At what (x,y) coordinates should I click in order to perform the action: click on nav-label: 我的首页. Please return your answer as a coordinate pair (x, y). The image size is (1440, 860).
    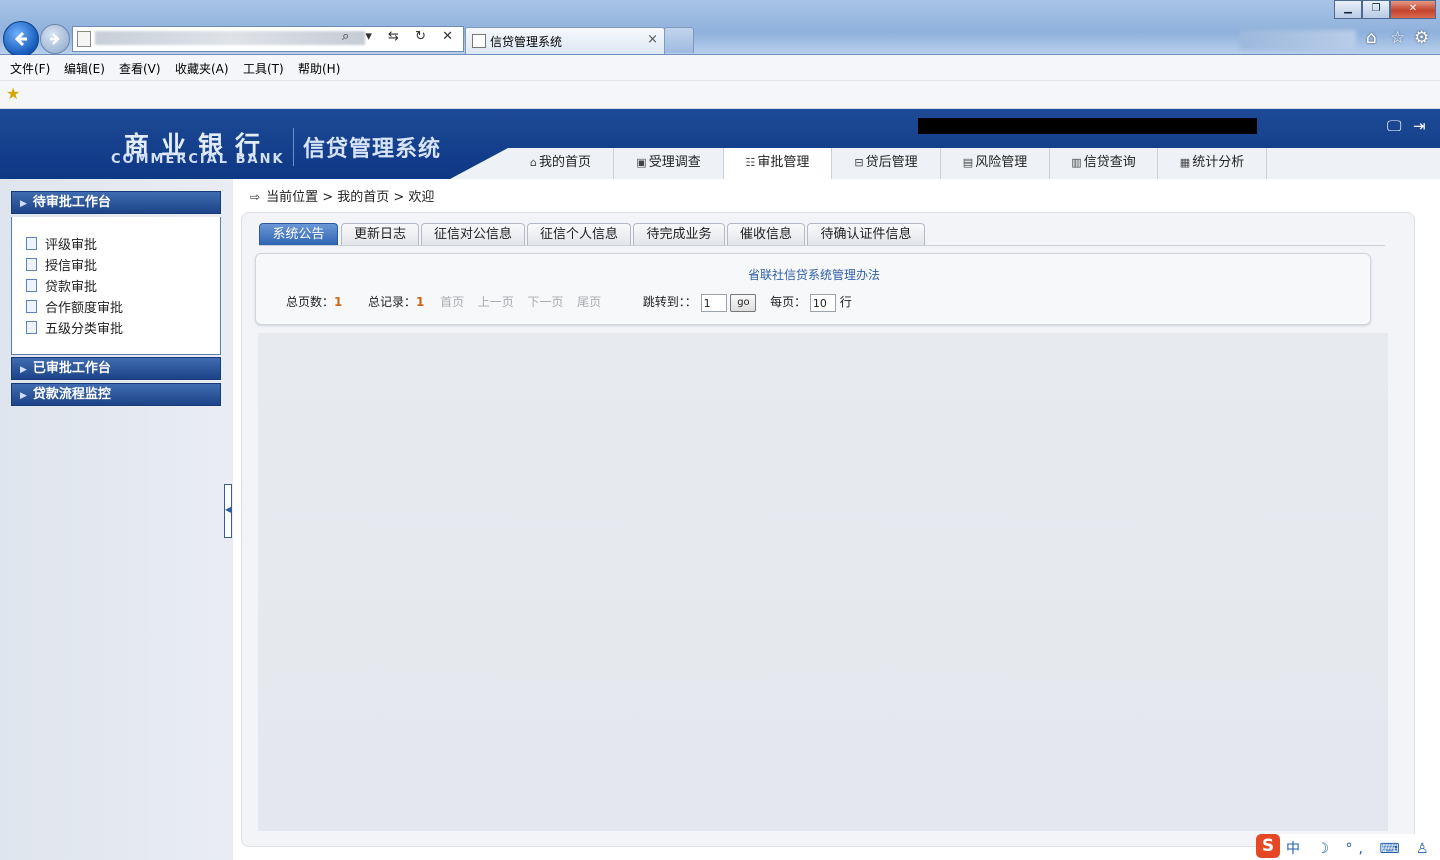
    Looking at the image, I should click on (564, 162).